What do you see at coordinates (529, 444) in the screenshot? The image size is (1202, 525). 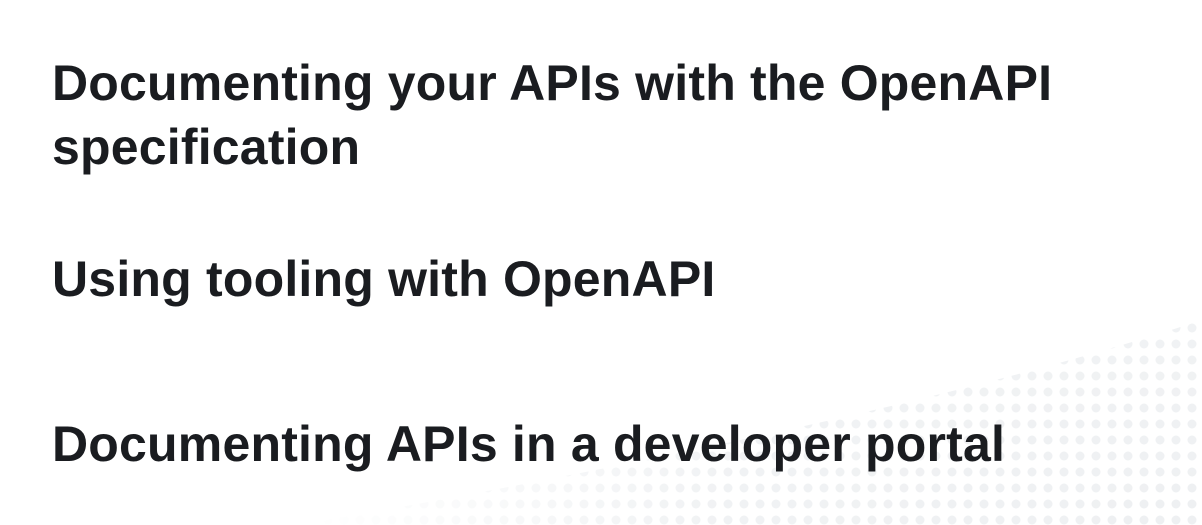 I see `topic-developer-portal: Documenting APIs in a developer portal` at bounding box center [529, 444].